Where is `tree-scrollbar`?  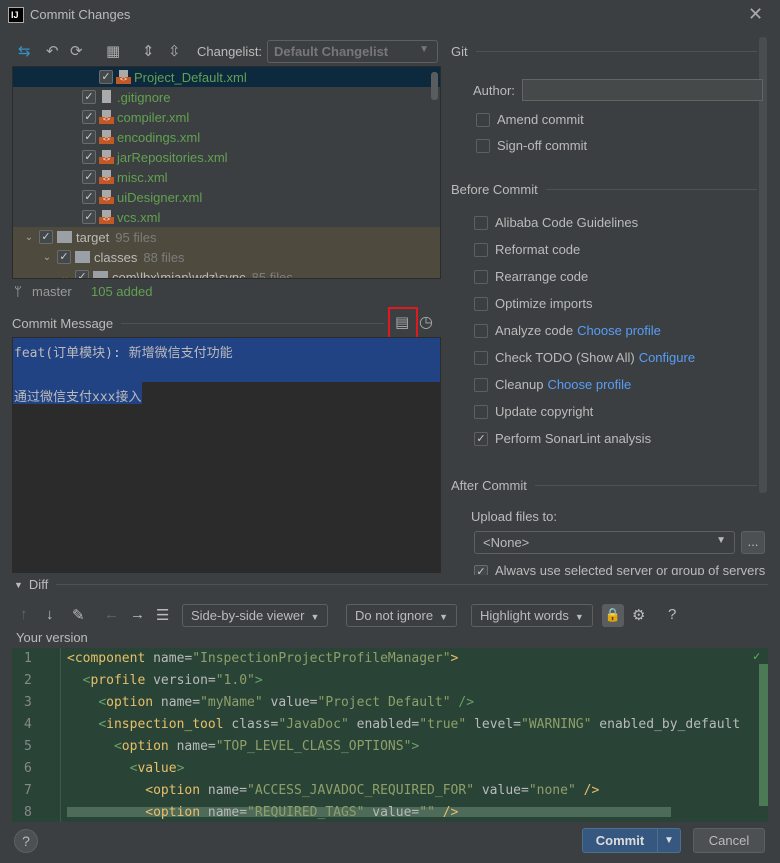
tree-scrollbar is located at coordinates (434, 86).